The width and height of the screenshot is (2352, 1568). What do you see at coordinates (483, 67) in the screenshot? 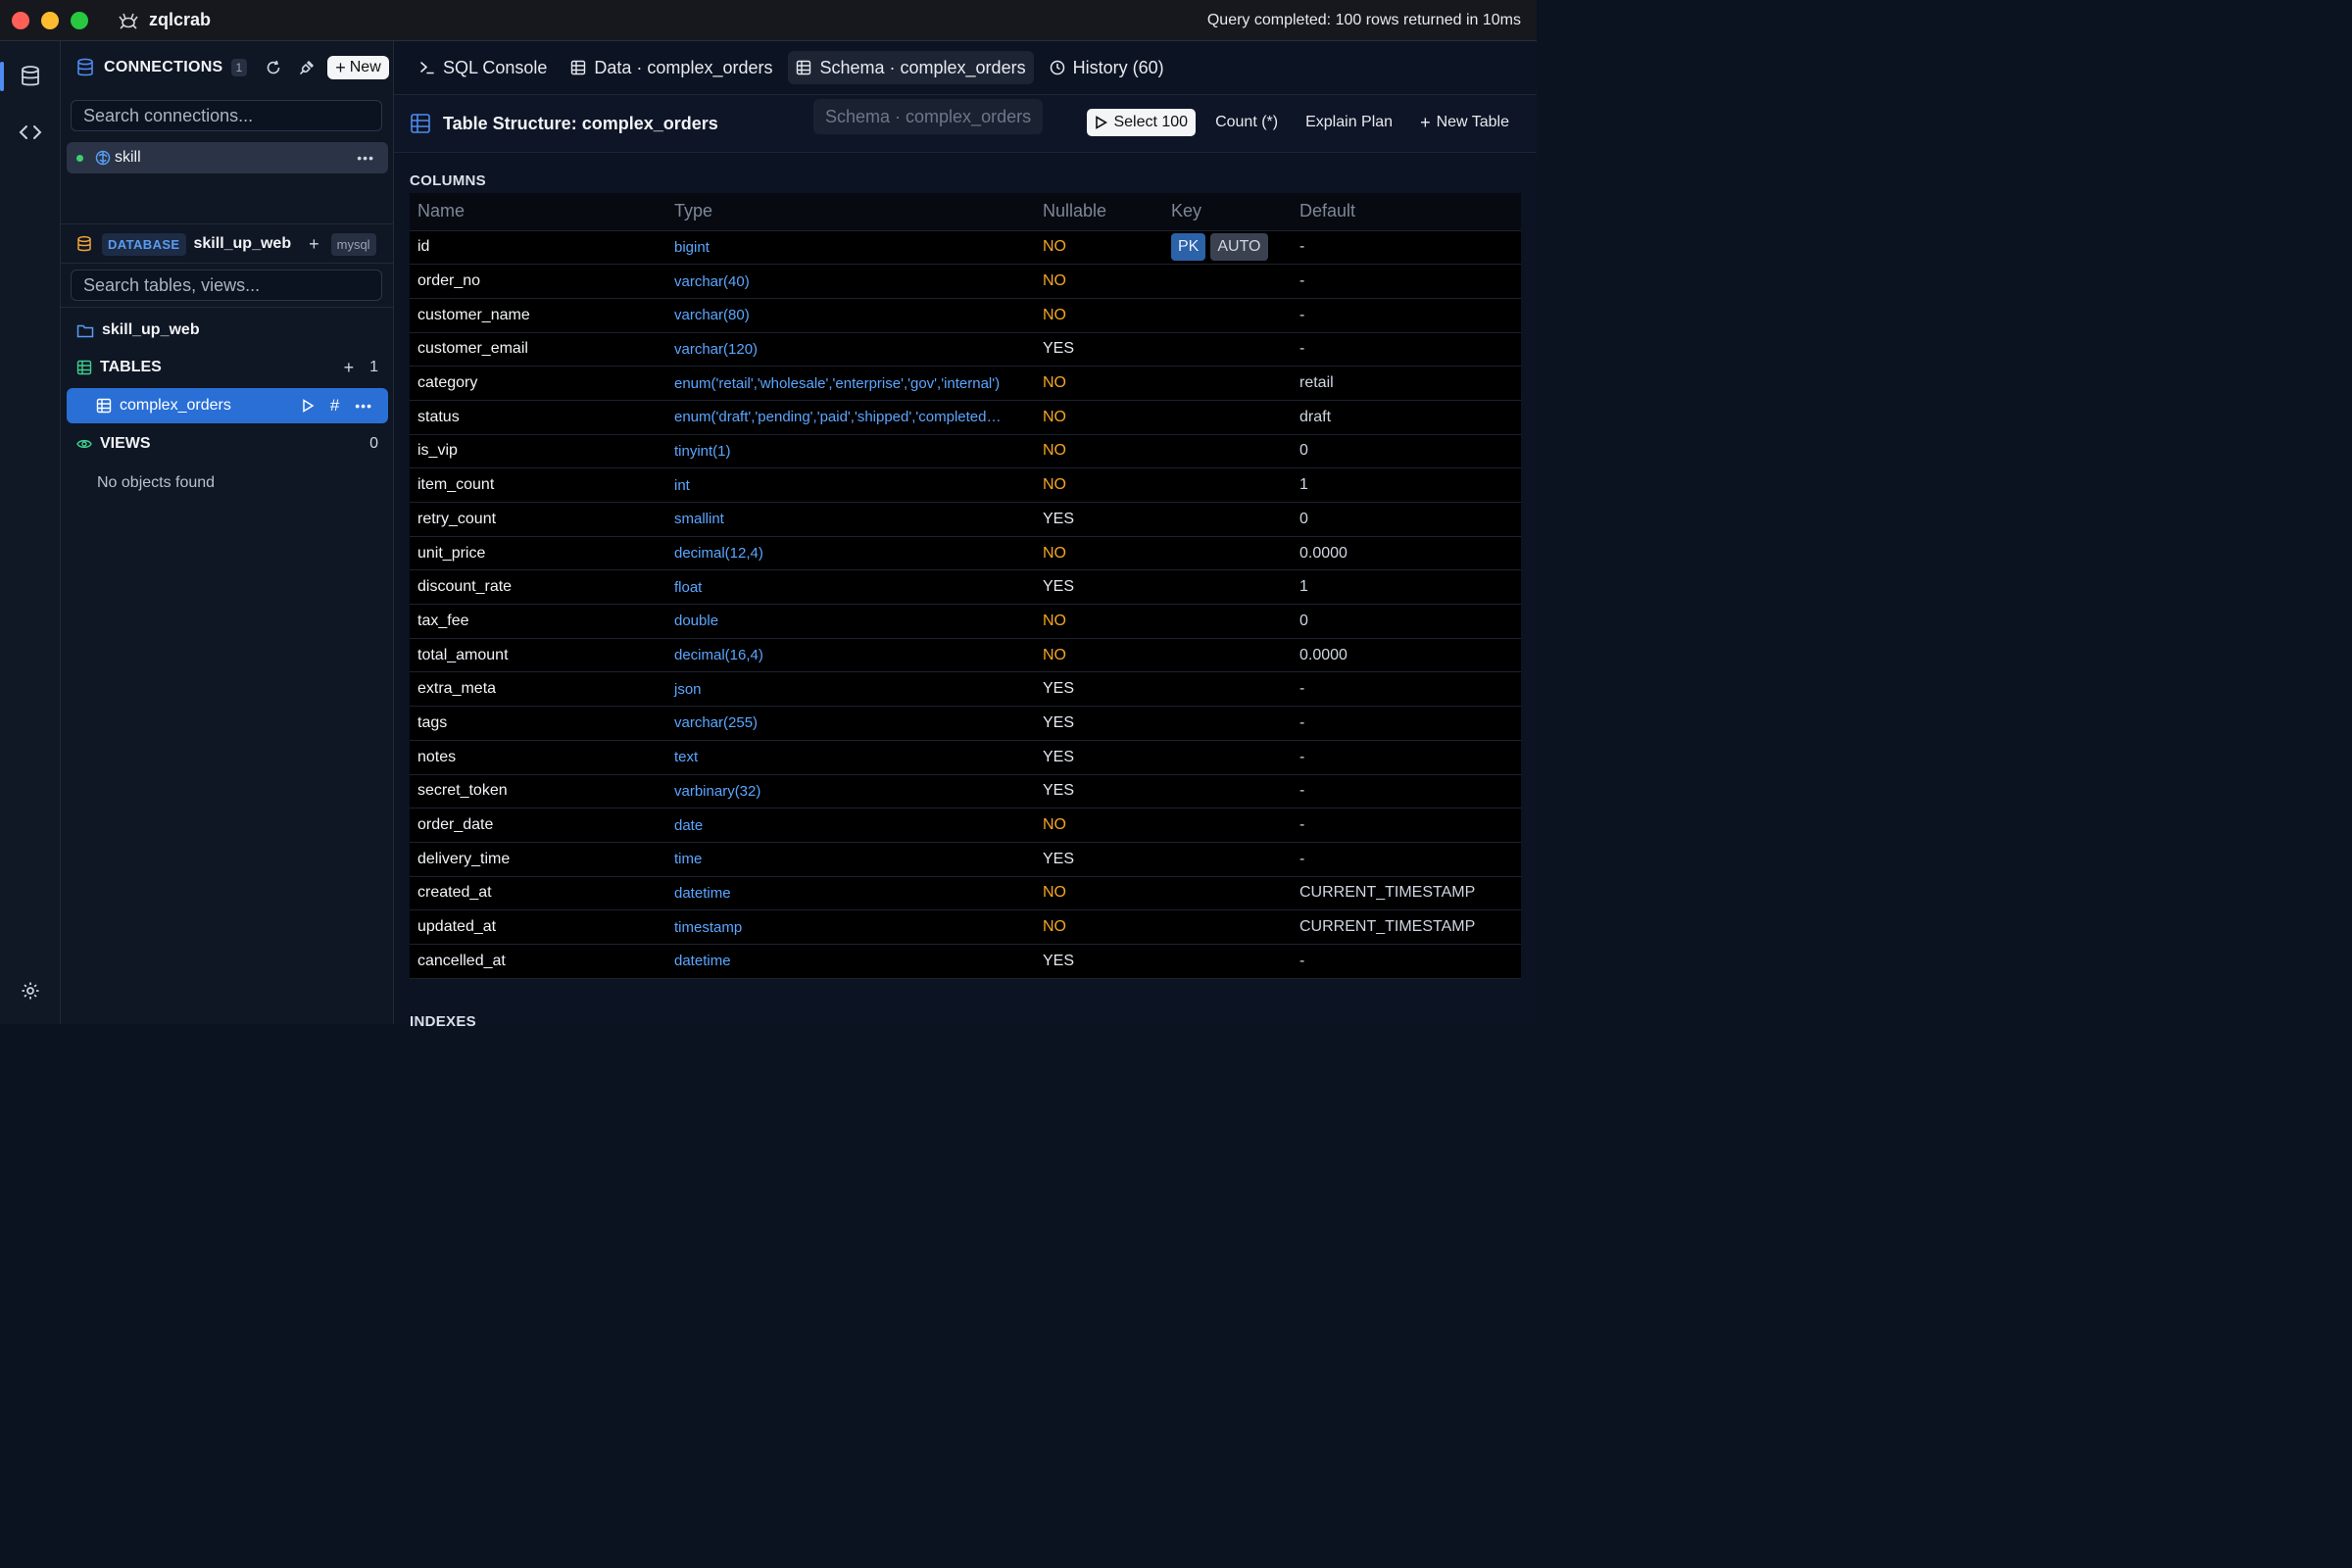
I see `tab-sql-console: SQL Console` at bounding box center [483, 67].